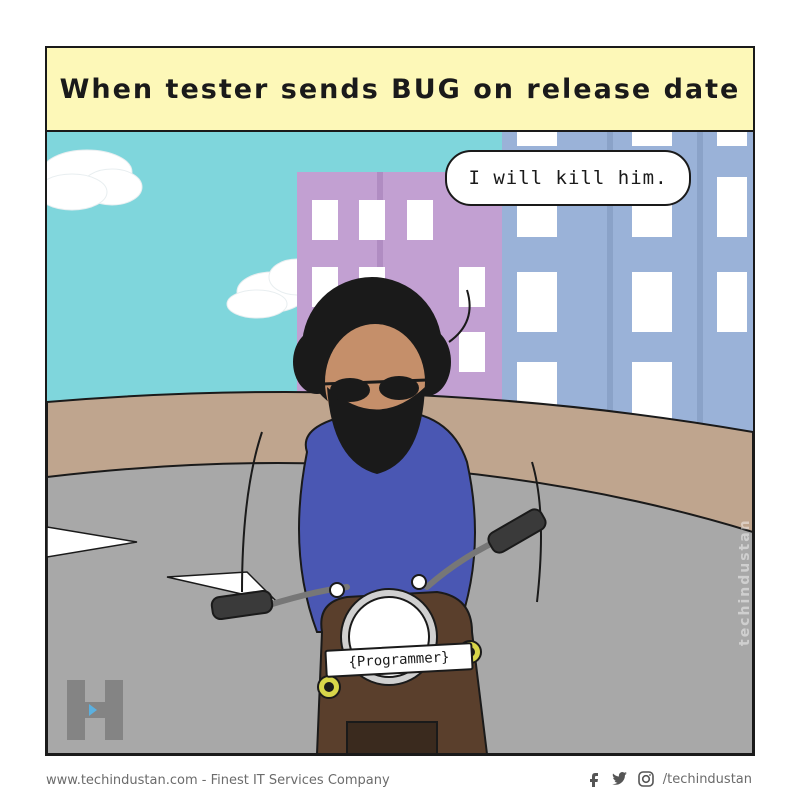 The image size is (800, 812). What do you see at coordinates (568, 178) in the screenshot?
I see `speech-bubble: I will kill him.` at bounding box center [568, 178].